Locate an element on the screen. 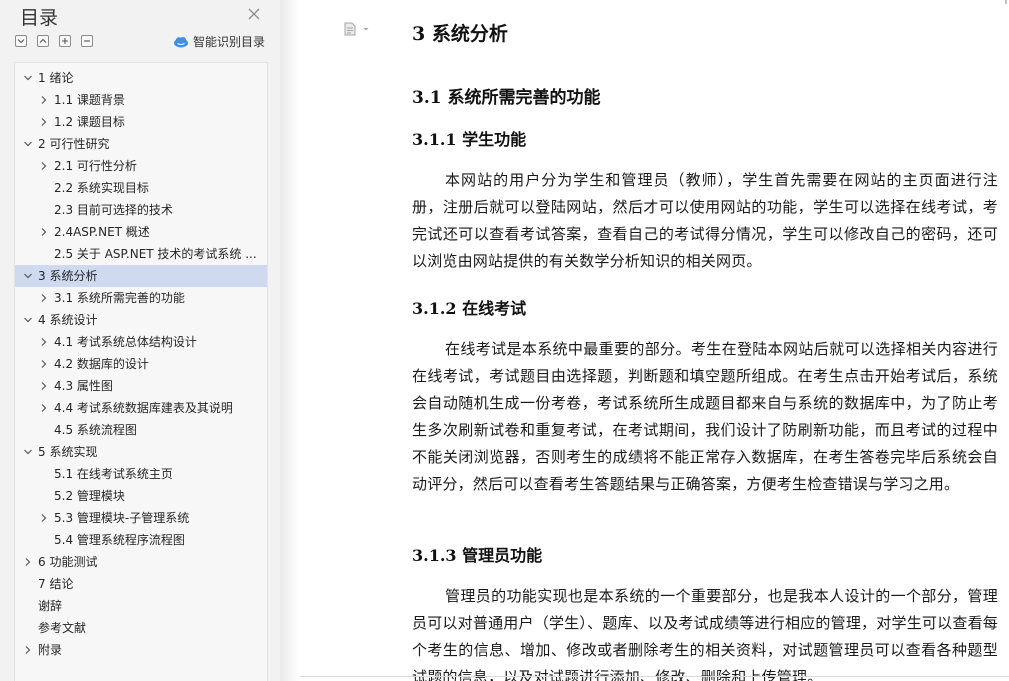 This screenshot has height=681, width=1009. toc-item-label: 5.3 管理模块-子管理系统 is located at coordinates (122, 518).